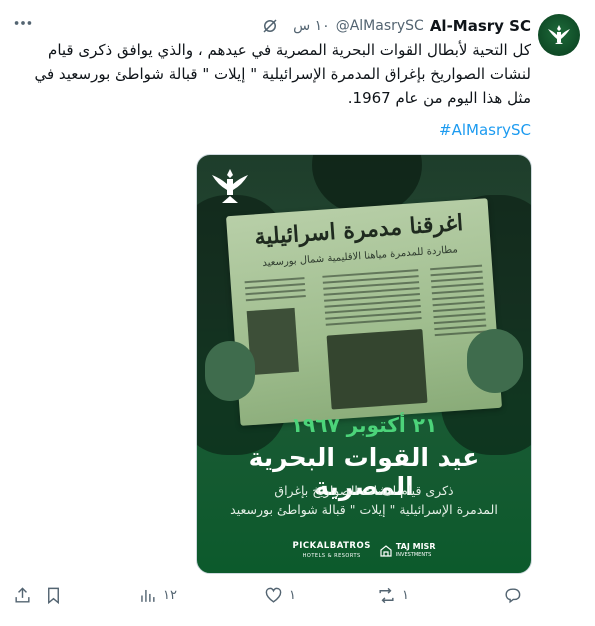 This screenshot has width=595, height=626. I want to click on tweet-actions: ١٢ ١ ١, so click(297, 596).